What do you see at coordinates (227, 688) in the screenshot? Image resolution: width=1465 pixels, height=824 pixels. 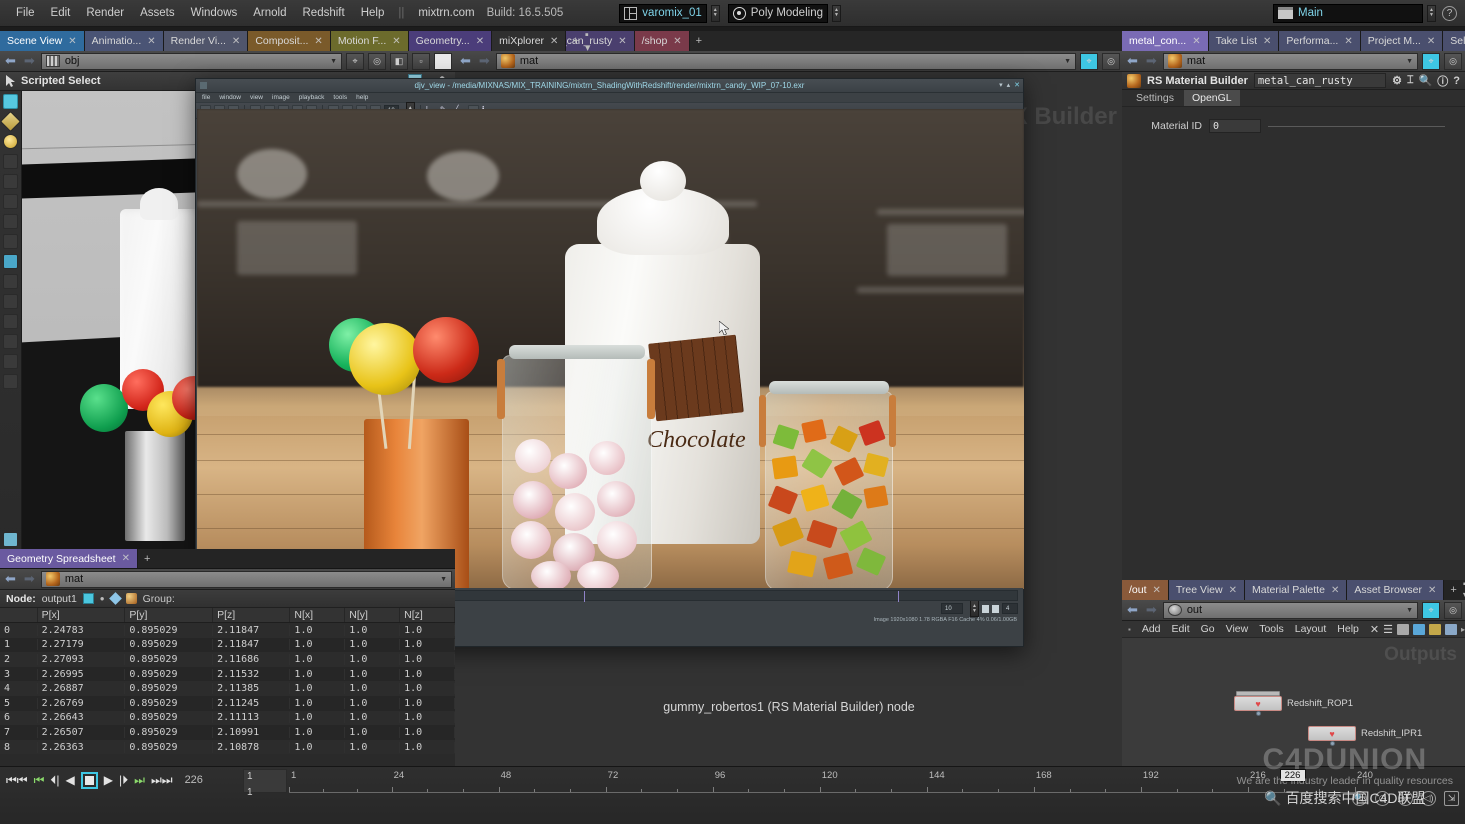 I see `table-row: 4 2.26887 0.895029 2.11385 1.0 1.0 1.0` at bounding box center [227, 688].